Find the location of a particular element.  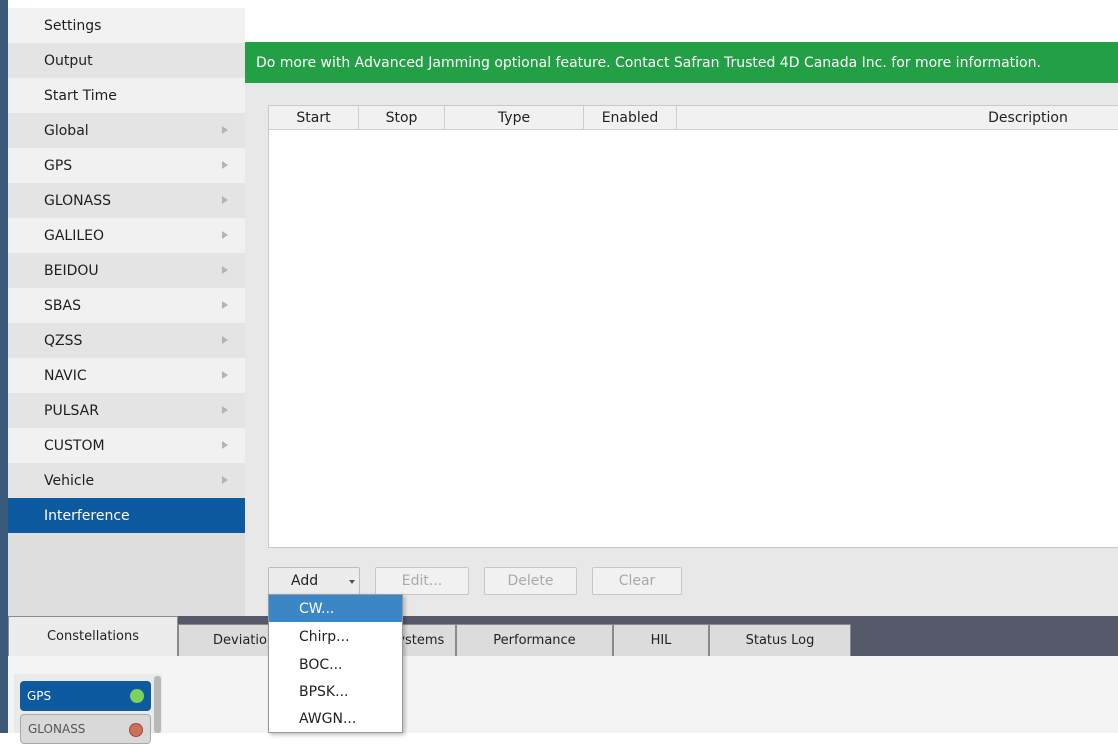

column-header-stop: Stop is located at coordinates (402, 118).